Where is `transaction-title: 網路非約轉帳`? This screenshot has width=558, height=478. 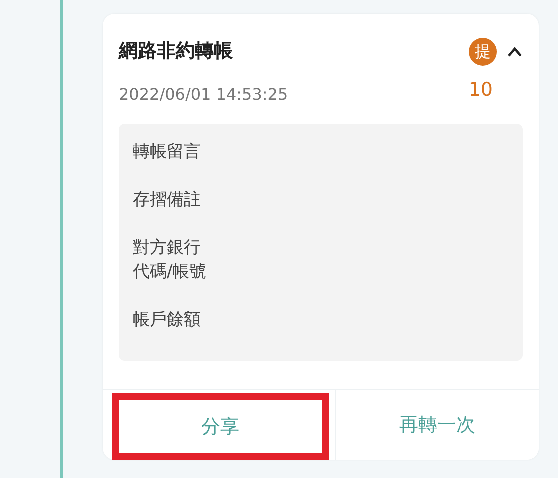
transaction-title: 網路非約轉帳 is located at coordinates (176, 51).